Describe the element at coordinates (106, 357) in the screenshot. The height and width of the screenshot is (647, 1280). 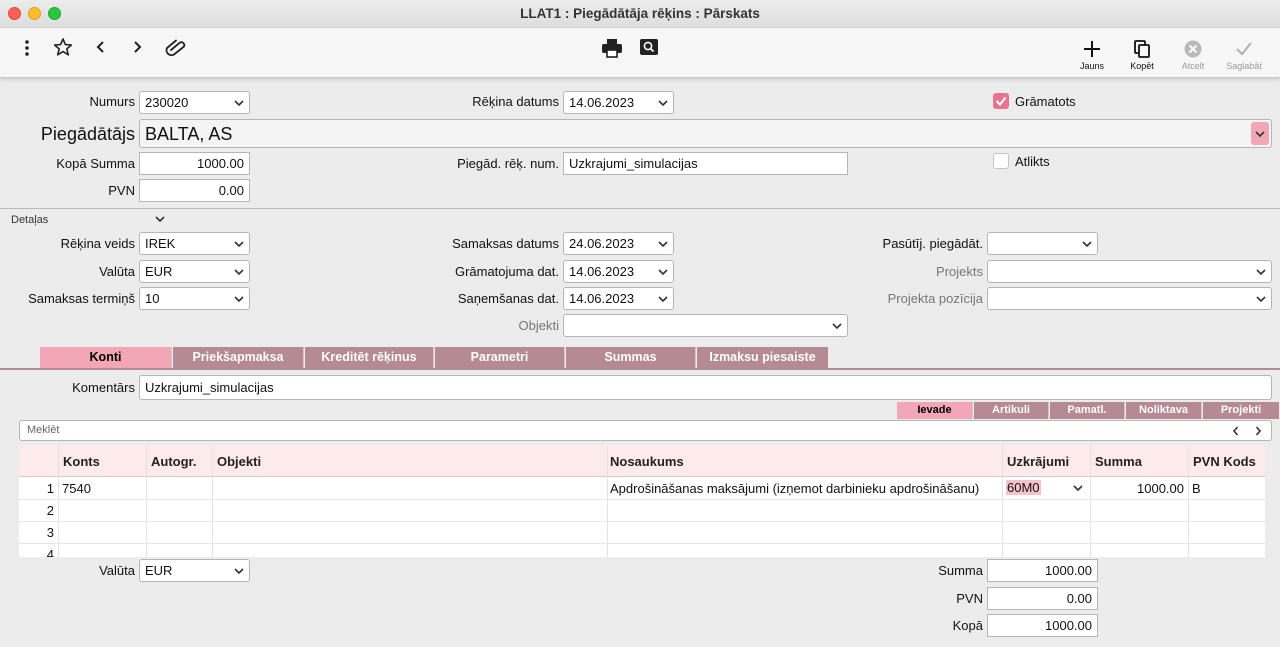
I see `tab-konti: Konti` at that location.